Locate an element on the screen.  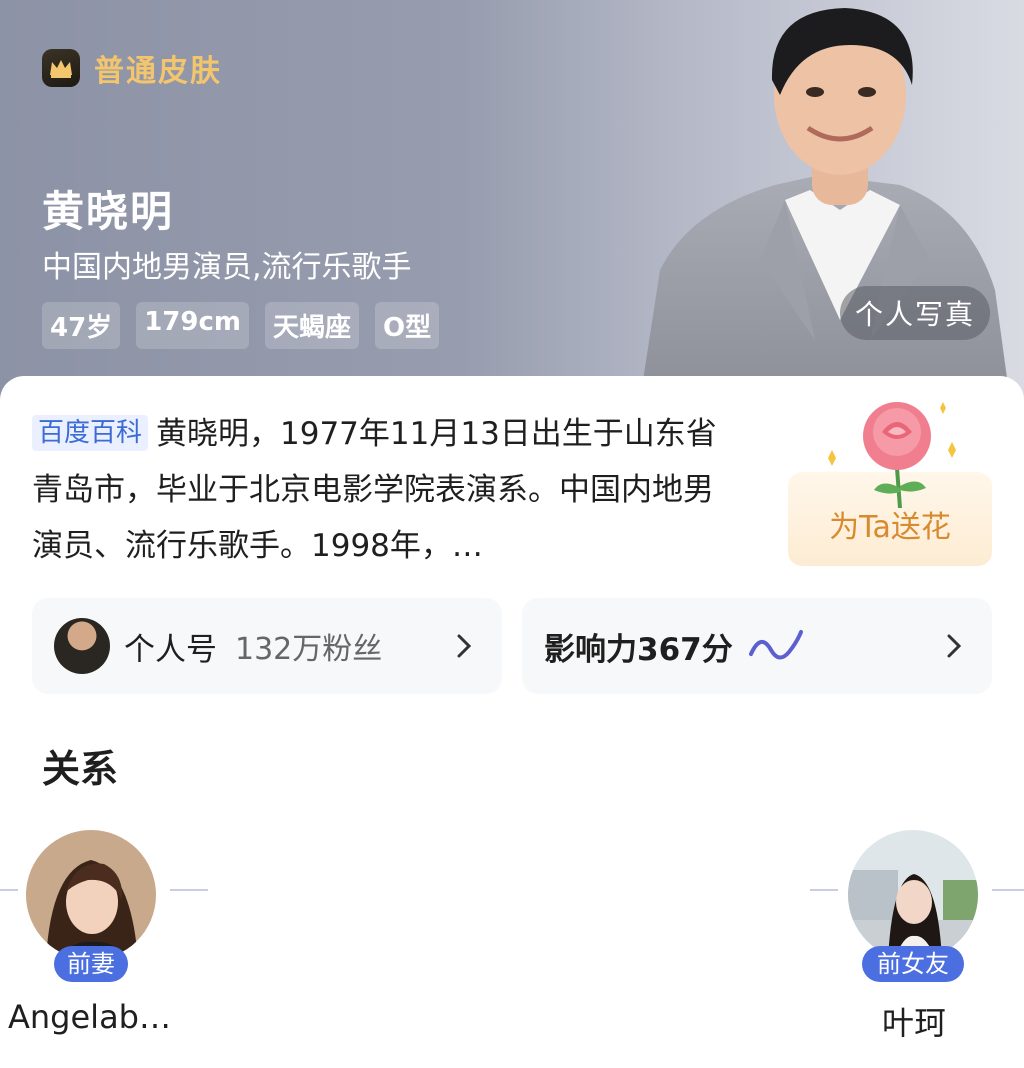
celebrity-name: 黄晓明 is located at coordinates (108, 211).